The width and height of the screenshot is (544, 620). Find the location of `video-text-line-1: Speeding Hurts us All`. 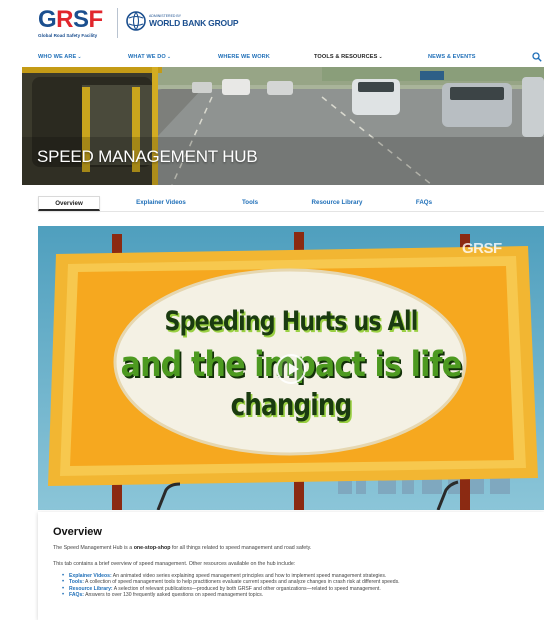

video-text-line-1: Speeding Hurts us All is located at coordinates (291, 321).